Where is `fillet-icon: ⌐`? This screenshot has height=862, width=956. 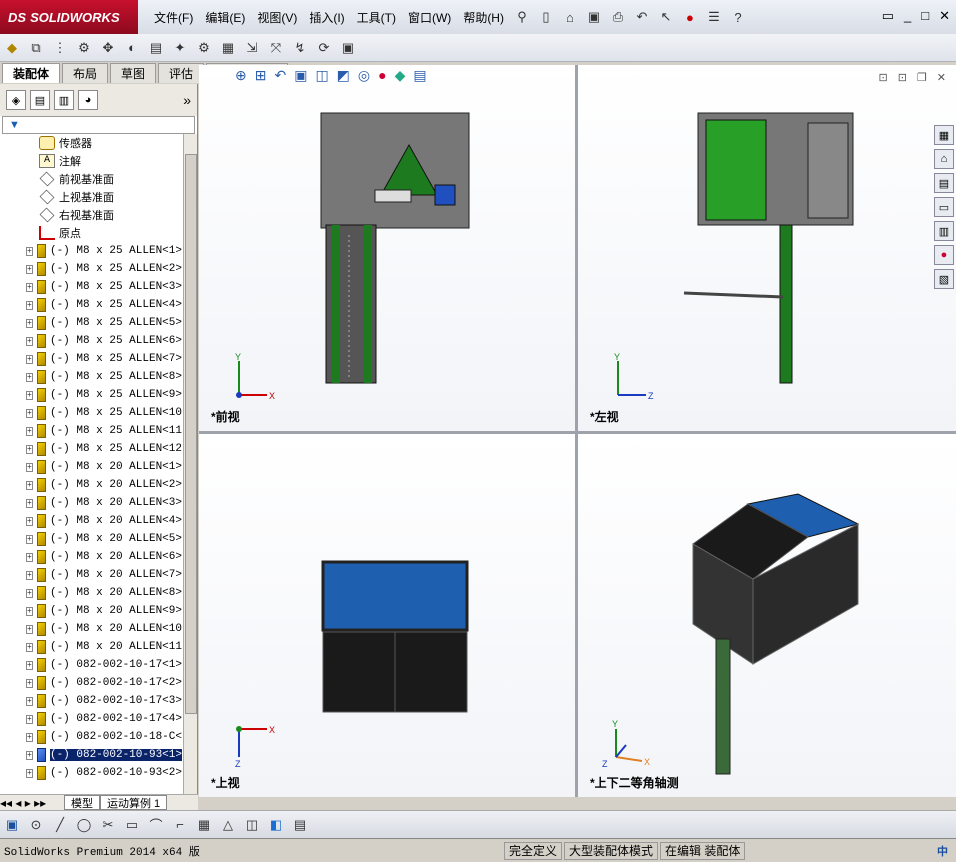
fillet-icon: ⌐ is located at coordinates (180, 825).